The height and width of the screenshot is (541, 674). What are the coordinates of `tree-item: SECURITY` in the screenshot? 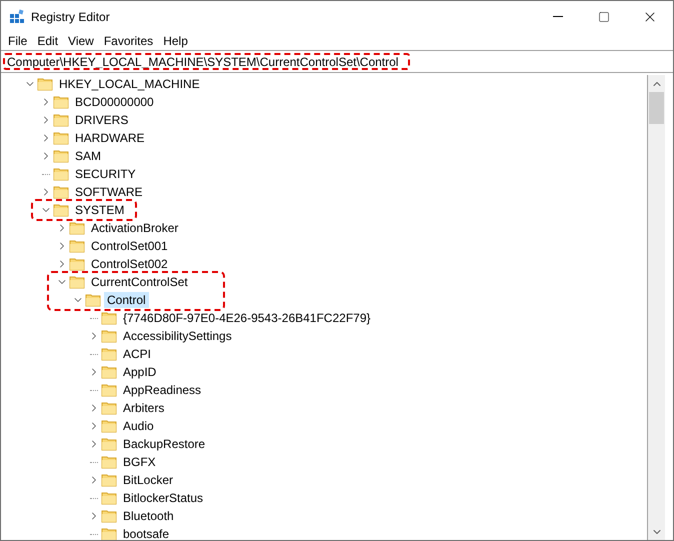 It's located at (105, 174).